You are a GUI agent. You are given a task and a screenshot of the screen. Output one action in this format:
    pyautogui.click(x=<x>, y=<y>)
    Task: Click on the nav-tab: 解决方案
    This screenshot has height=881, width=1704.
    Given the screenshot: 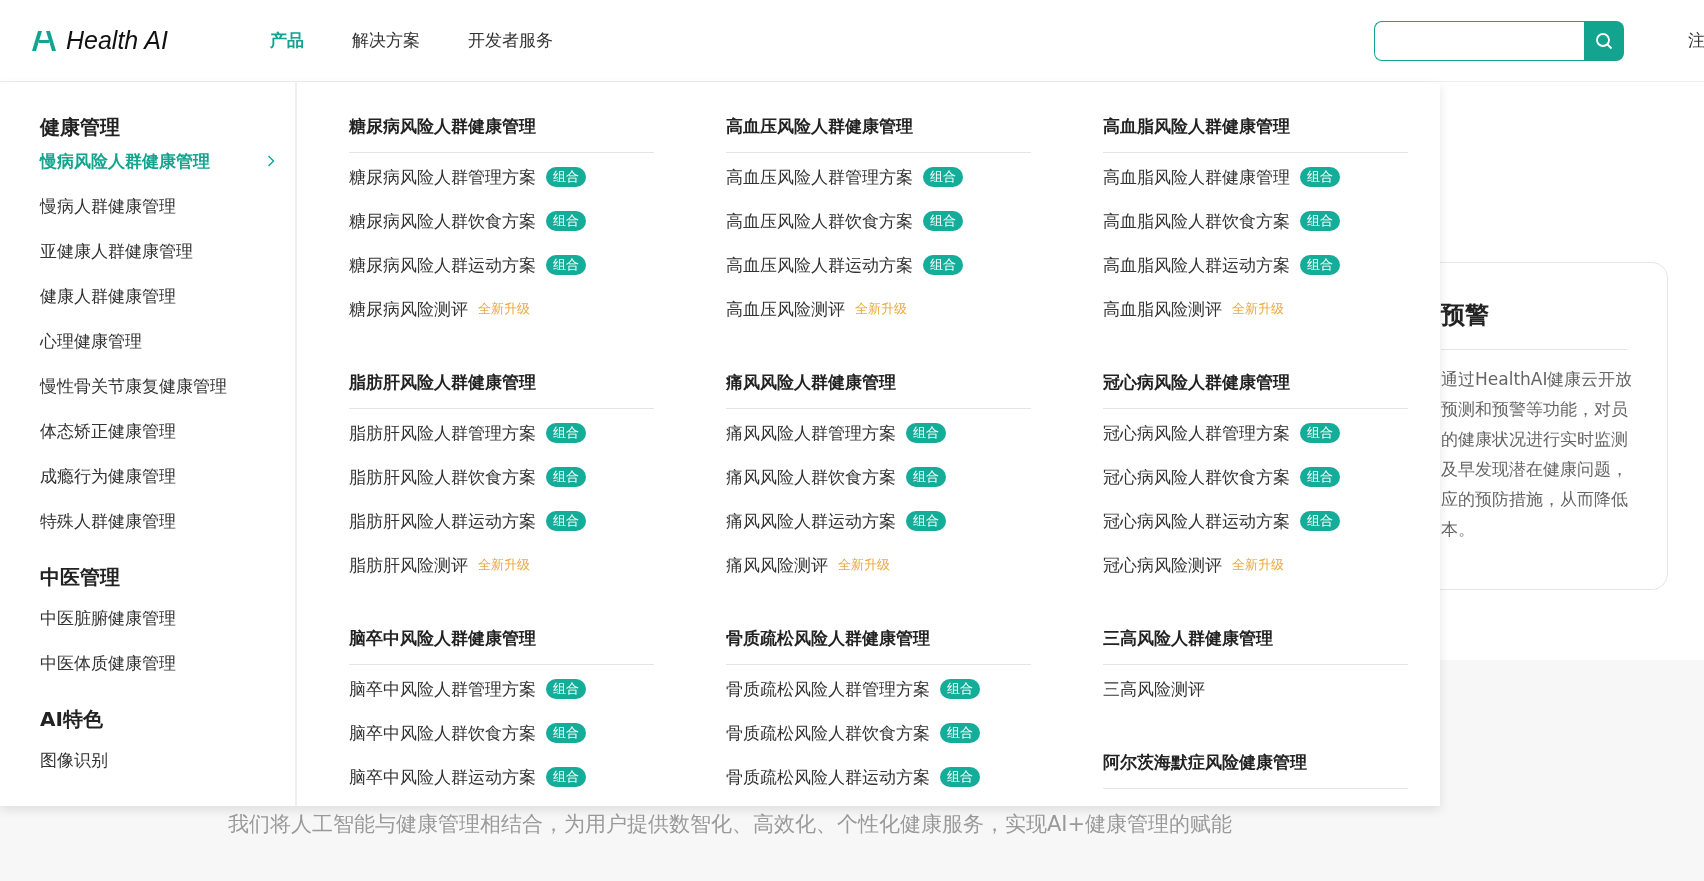 What is the action you would take?
    pyautogui.click(x=386, y=40)
    